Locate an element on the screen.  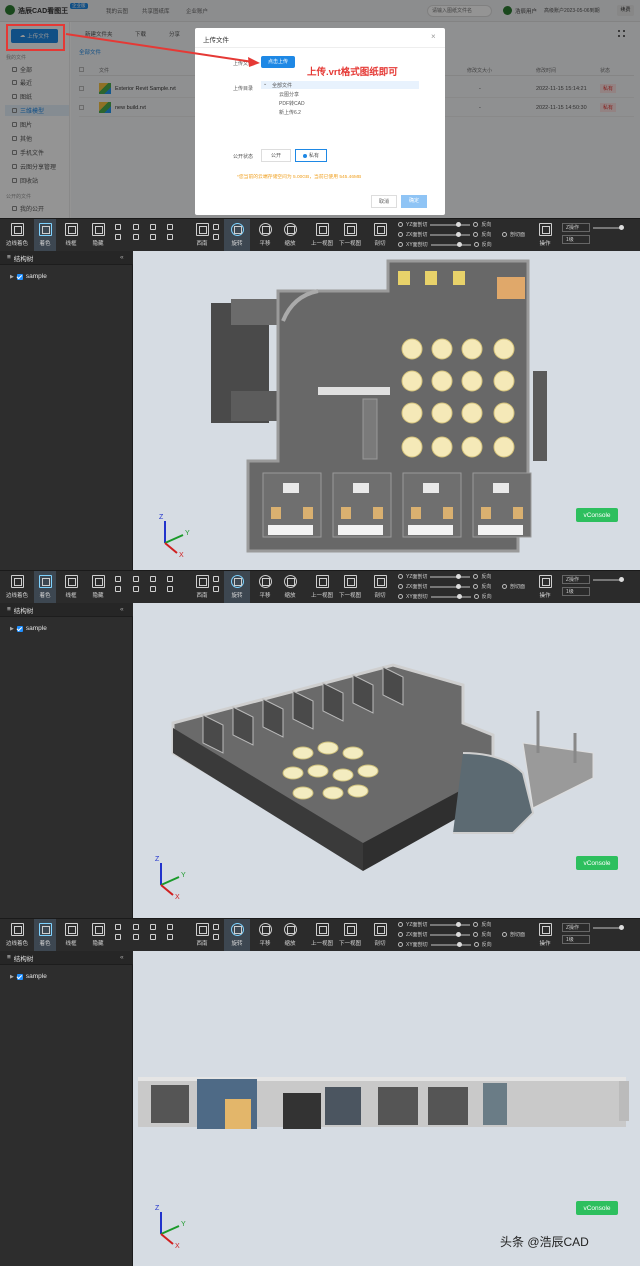
folder-tree-item: 新上传6.2 is located at coordinates (290, 112).